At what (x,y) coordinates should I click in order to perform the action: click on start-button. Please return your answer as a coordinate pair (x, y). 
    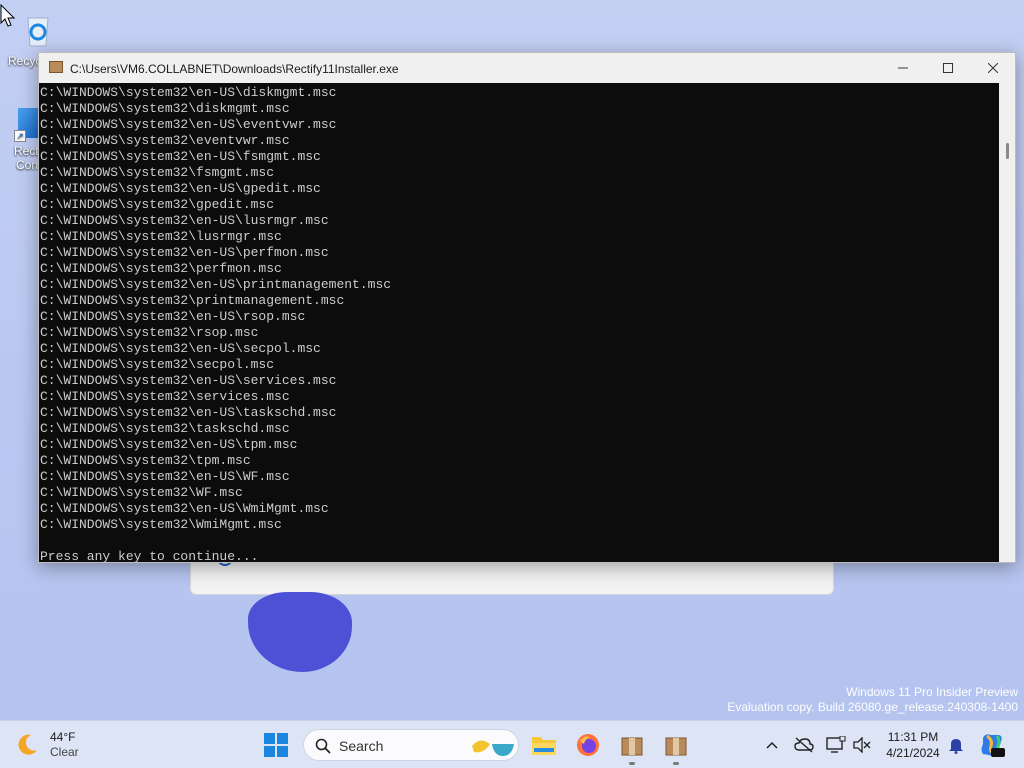
    Looking at the image, I should click on (276, 745).